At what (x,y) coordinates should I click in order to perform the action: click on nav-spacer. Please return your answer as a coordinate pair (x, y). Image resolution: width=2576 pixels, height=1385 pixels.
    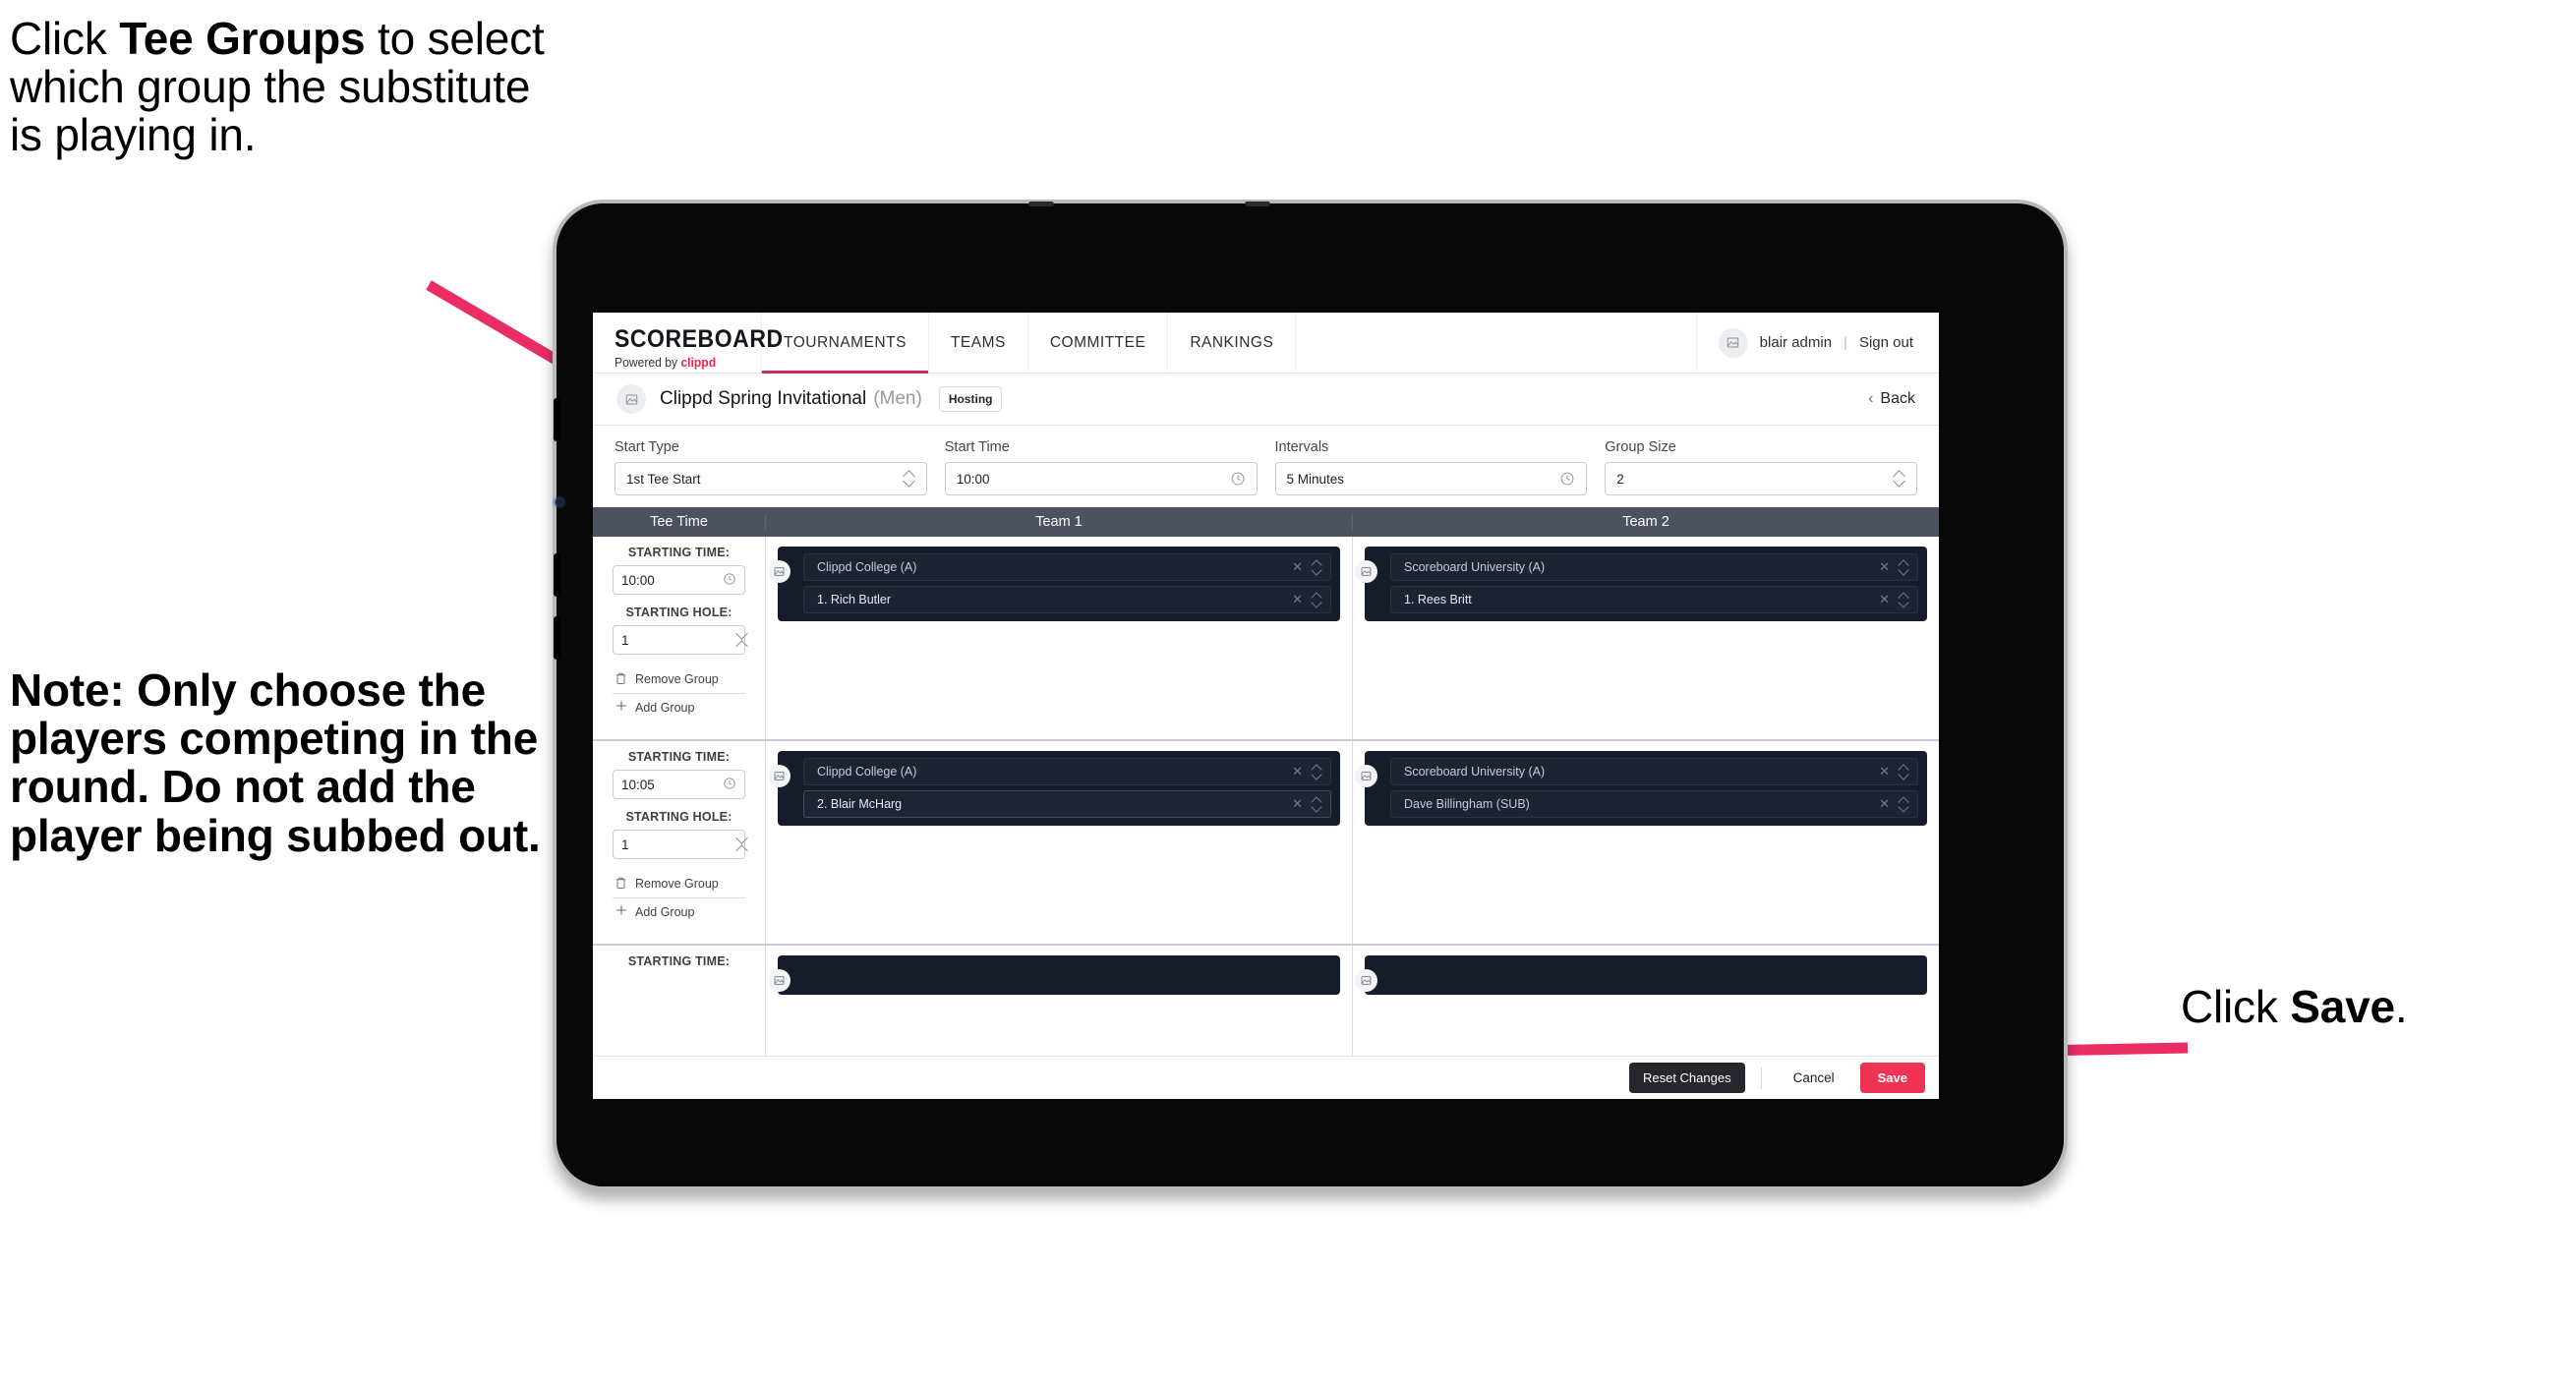
    Looking at the image, I should click on (1496, 343).